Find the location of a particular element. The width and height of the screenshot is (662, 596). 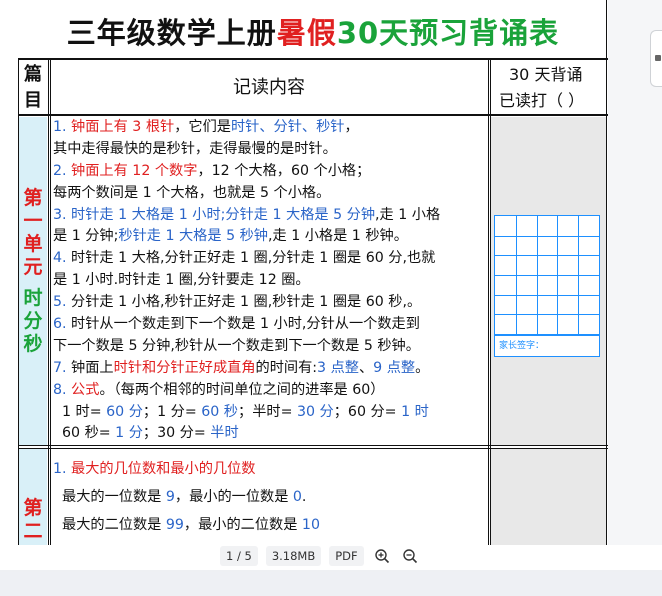

content-segment: 60 分 is located at coordinates (124, 411).